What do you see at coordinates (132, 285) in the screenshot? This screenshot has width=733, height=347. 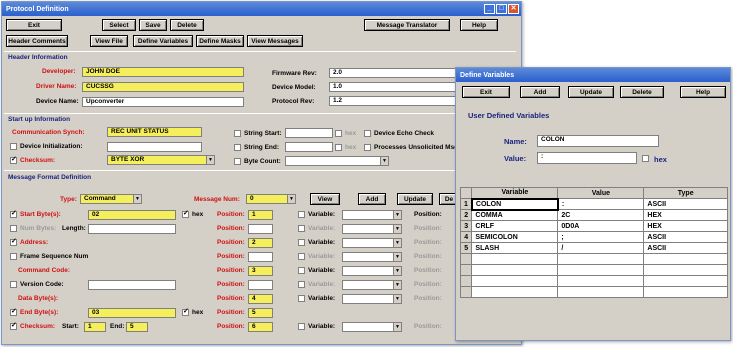 I see `version-code-field` at bounding box center [132, 285].